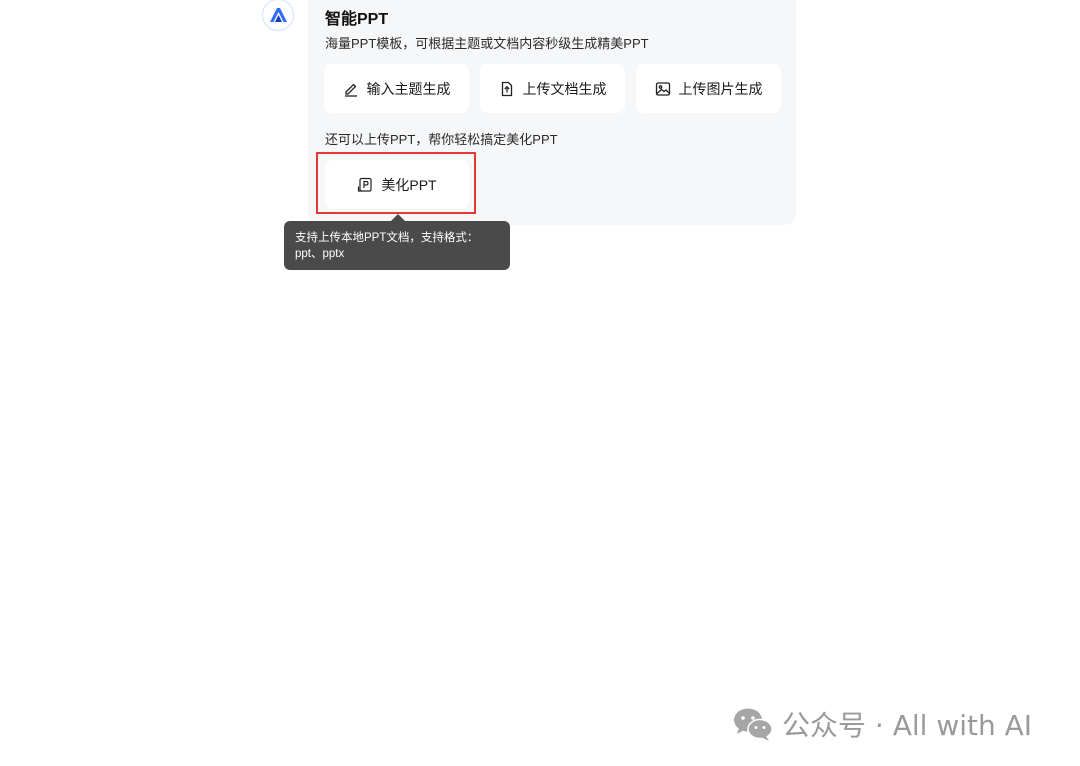 This screenshot has height=766, width=1080. I want to click on card-subtitle: 海量PPT模板，可根据主题或文档内容秒级生成精美PPT, so click(487, 43).